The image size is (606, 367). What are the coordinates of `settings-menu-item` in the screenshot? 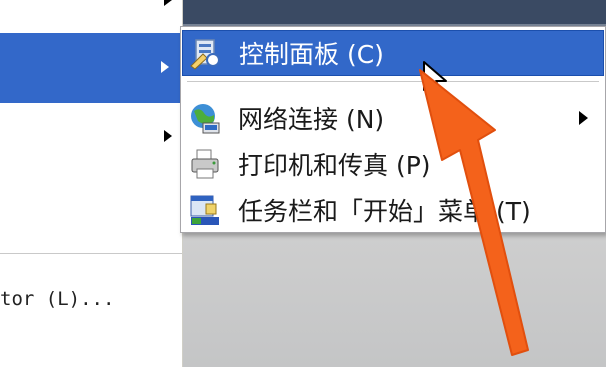 It's located at (91, 68).